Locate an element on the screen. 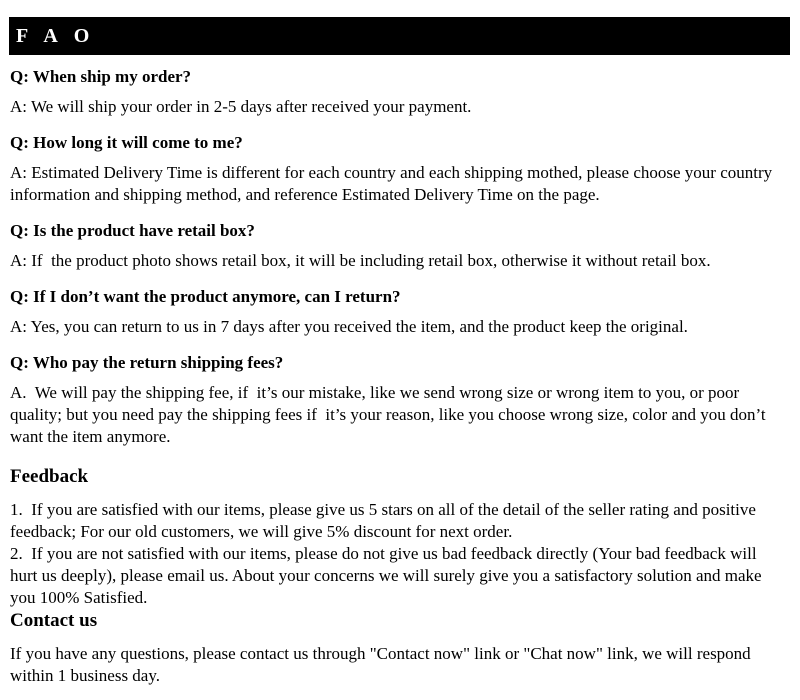 This screenshot has width=800, height=700. page-title: F A O is located at coordinates (56, 36).